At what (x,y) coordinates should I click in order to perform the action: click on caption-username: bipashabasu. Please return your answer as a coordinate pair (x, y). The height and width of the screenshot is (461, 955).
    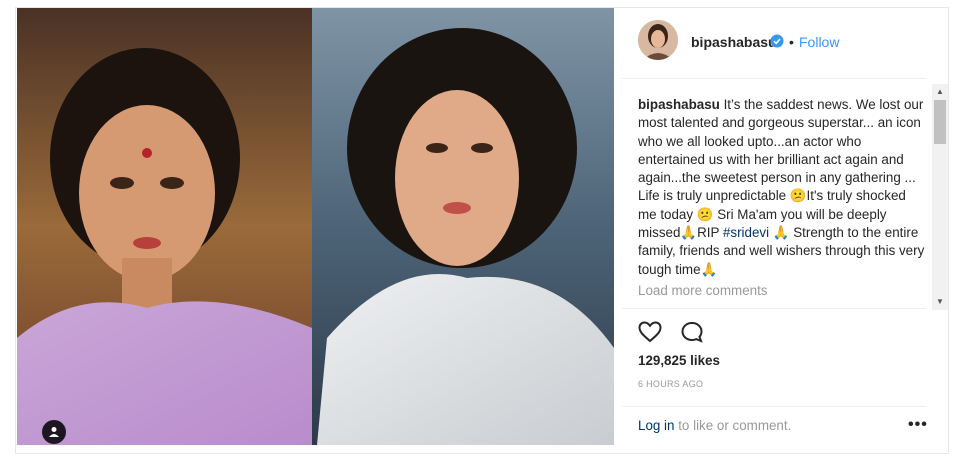
    Looking at the image, I should click on (679, 104).